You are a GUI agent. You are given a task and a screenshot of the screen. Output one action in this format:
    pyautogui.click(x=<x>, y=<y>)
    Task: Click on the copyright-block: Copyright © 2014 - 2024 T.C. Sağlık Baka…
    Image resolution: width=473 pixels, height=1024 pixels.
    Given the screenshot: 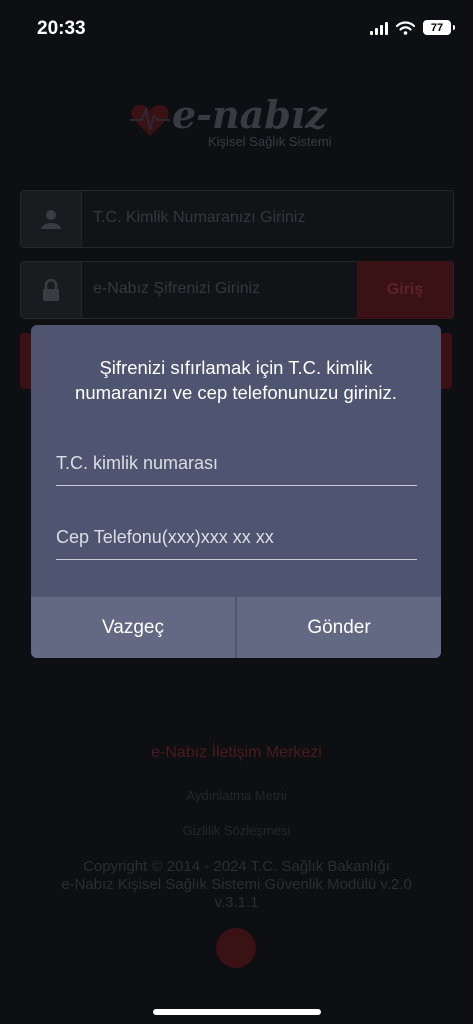 What is the action you would take?
    pyautogui.click(x=236, y=885)
    